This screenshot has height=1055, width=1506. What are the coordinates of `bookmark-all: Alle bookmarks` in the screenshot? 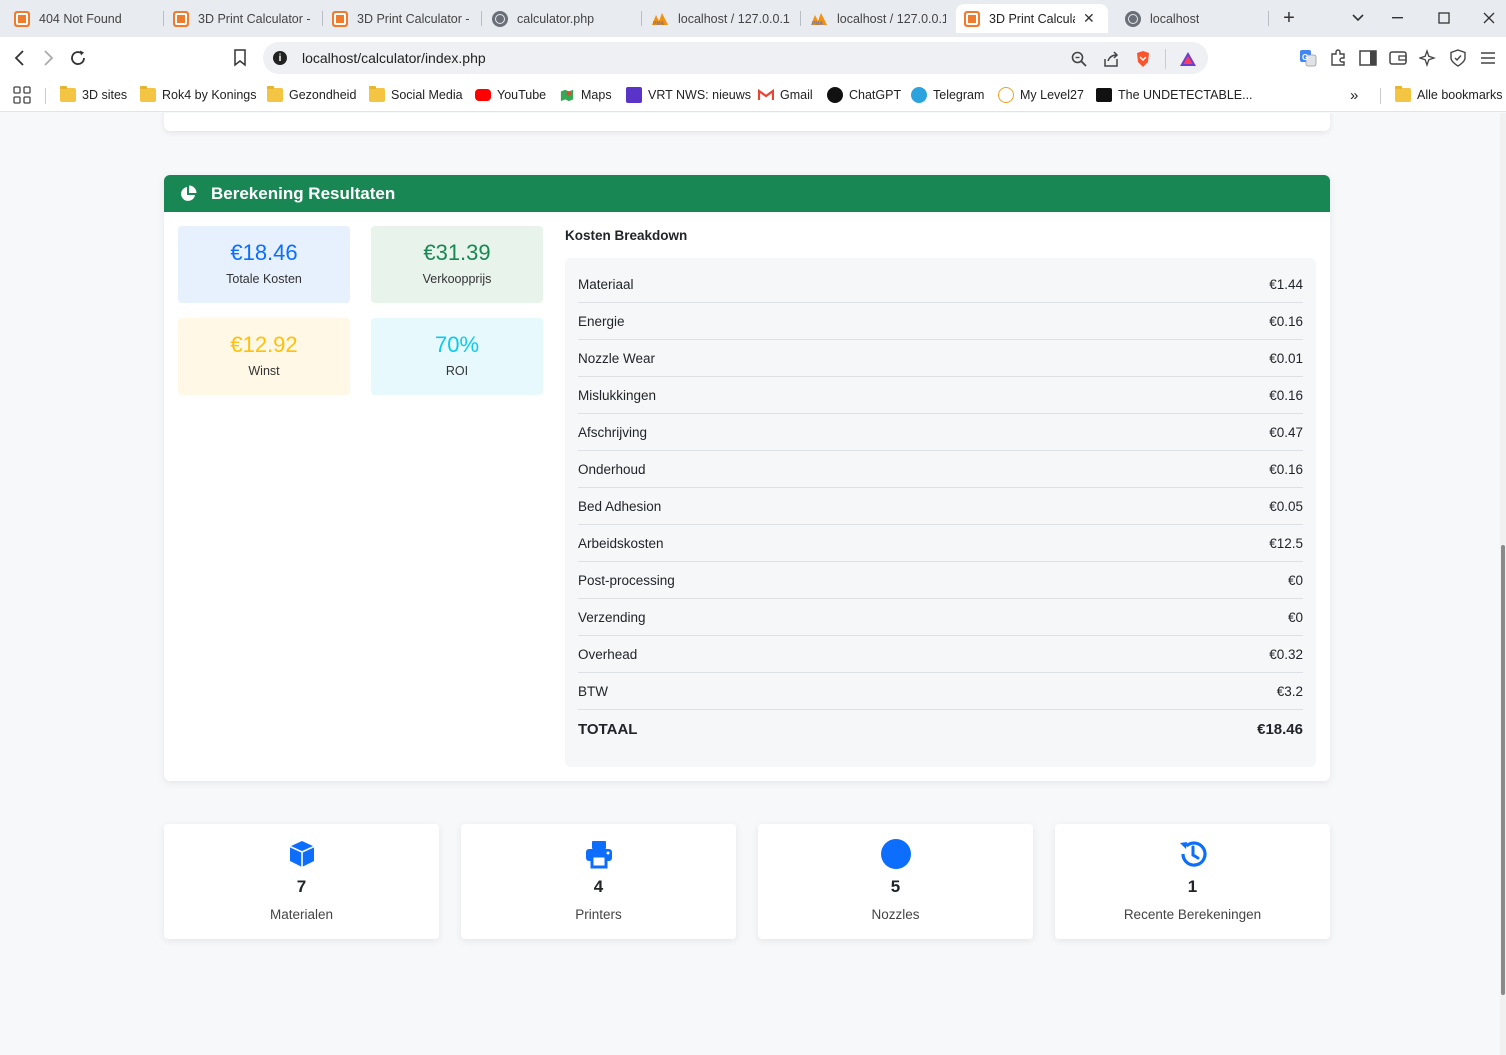 It's located at (1448, 95).